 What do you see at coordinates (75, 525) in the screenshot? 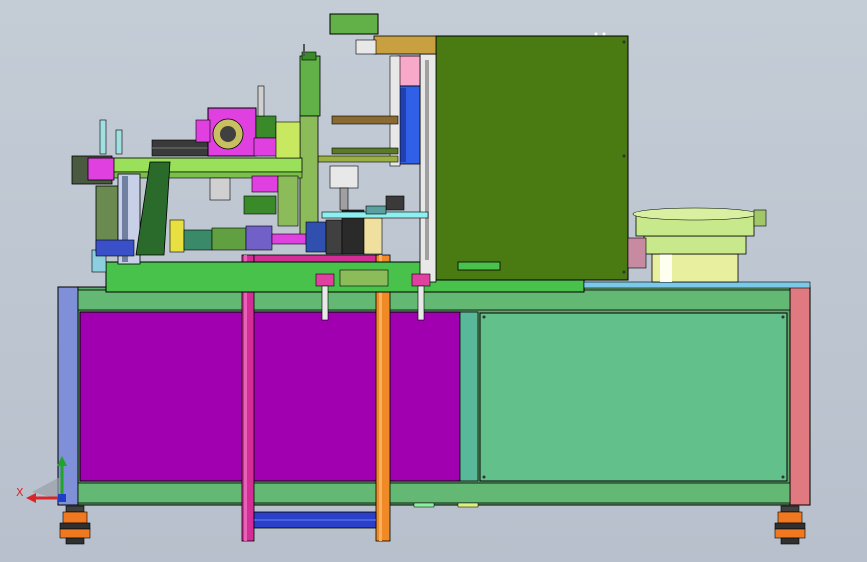
I see `caster-left` at bounding box center [75, 525].